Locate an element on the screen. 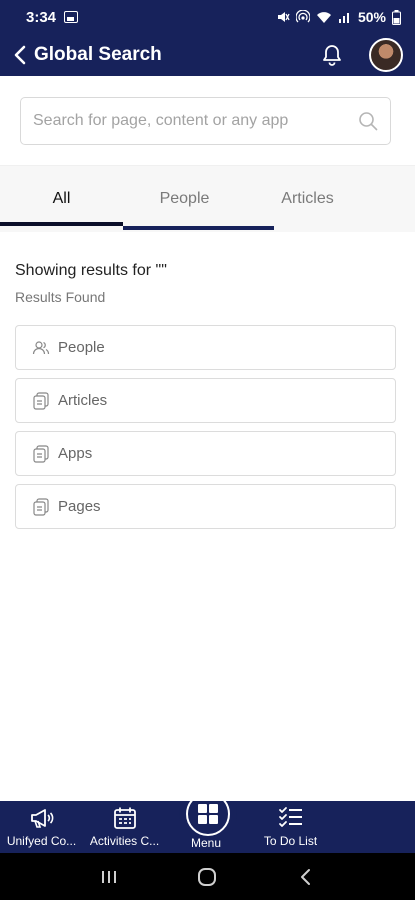 The width and height of the screenshot is (415, 900). nav-label: Menu is located at coordinates (206, 843).